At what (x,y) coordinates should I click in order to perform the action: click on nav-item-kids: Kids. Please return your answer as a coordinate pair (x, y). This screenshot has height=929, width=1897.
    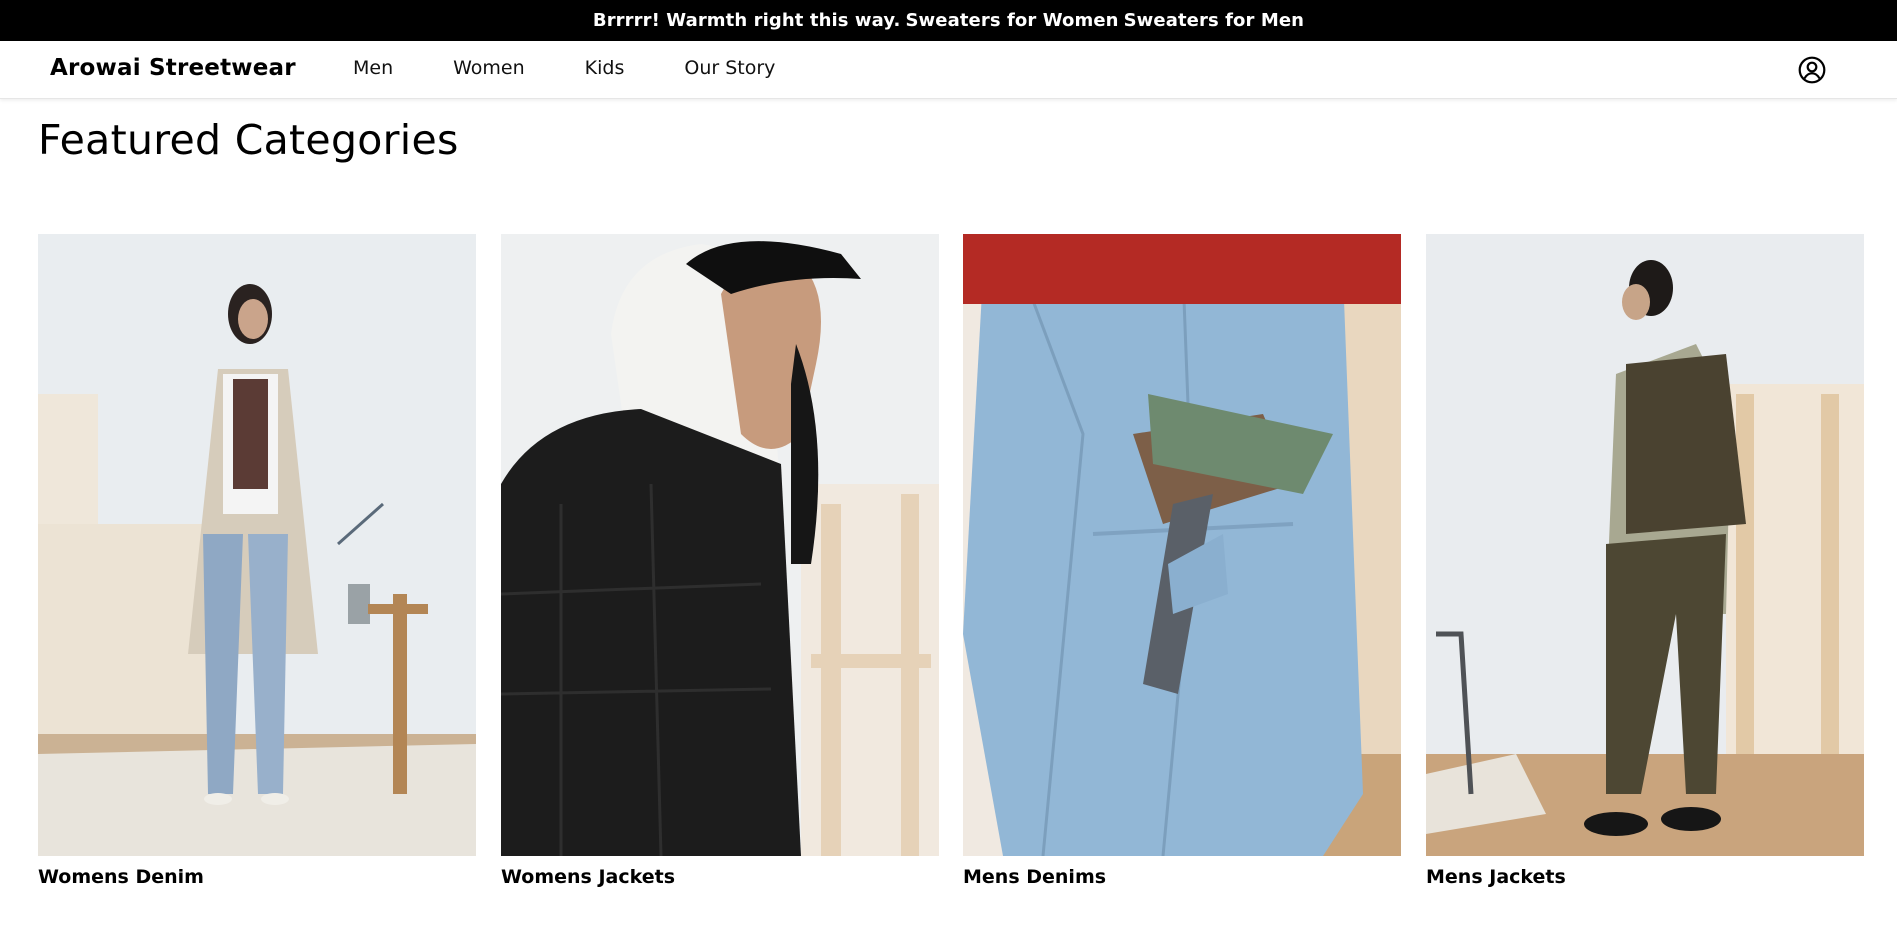
    Looking at the image, I should click on (605, 68).